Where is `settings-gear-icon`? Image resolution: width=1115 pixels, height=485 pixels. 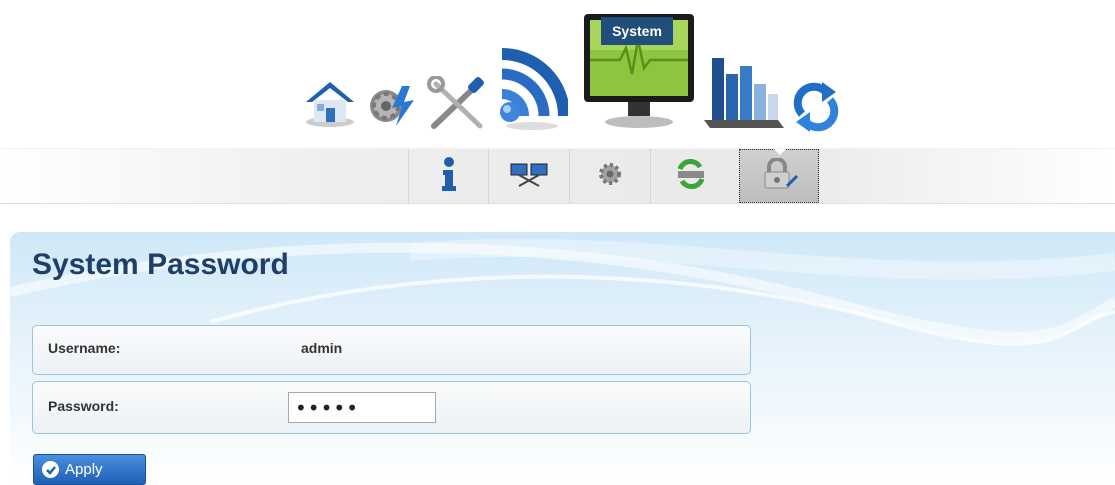 settings-gear-icon is located at coordinates (610, 176).